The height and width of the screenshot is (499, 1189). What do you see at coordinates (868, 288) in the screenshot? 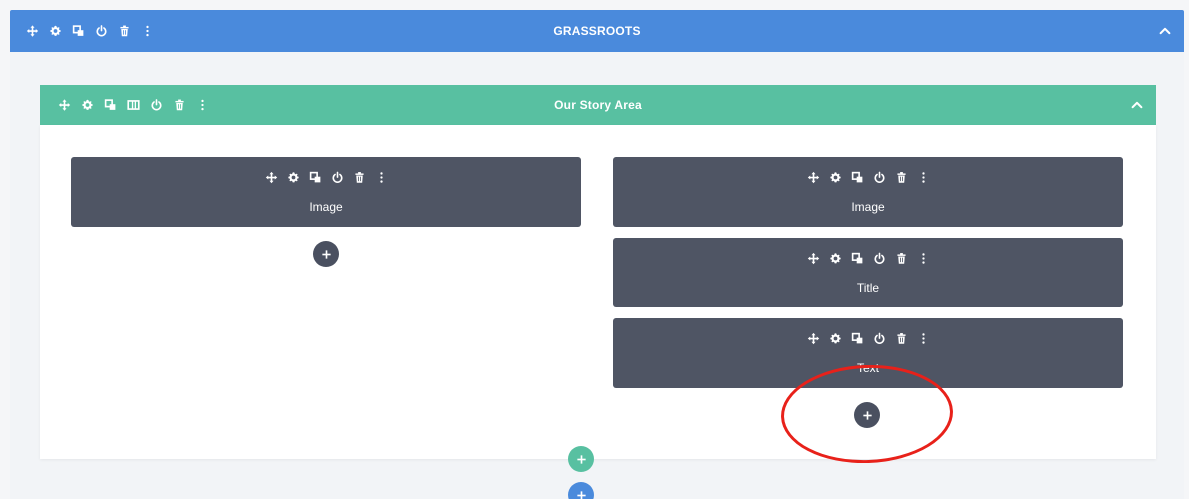
I see `module-label: Title` at bounding box center [868, 288].